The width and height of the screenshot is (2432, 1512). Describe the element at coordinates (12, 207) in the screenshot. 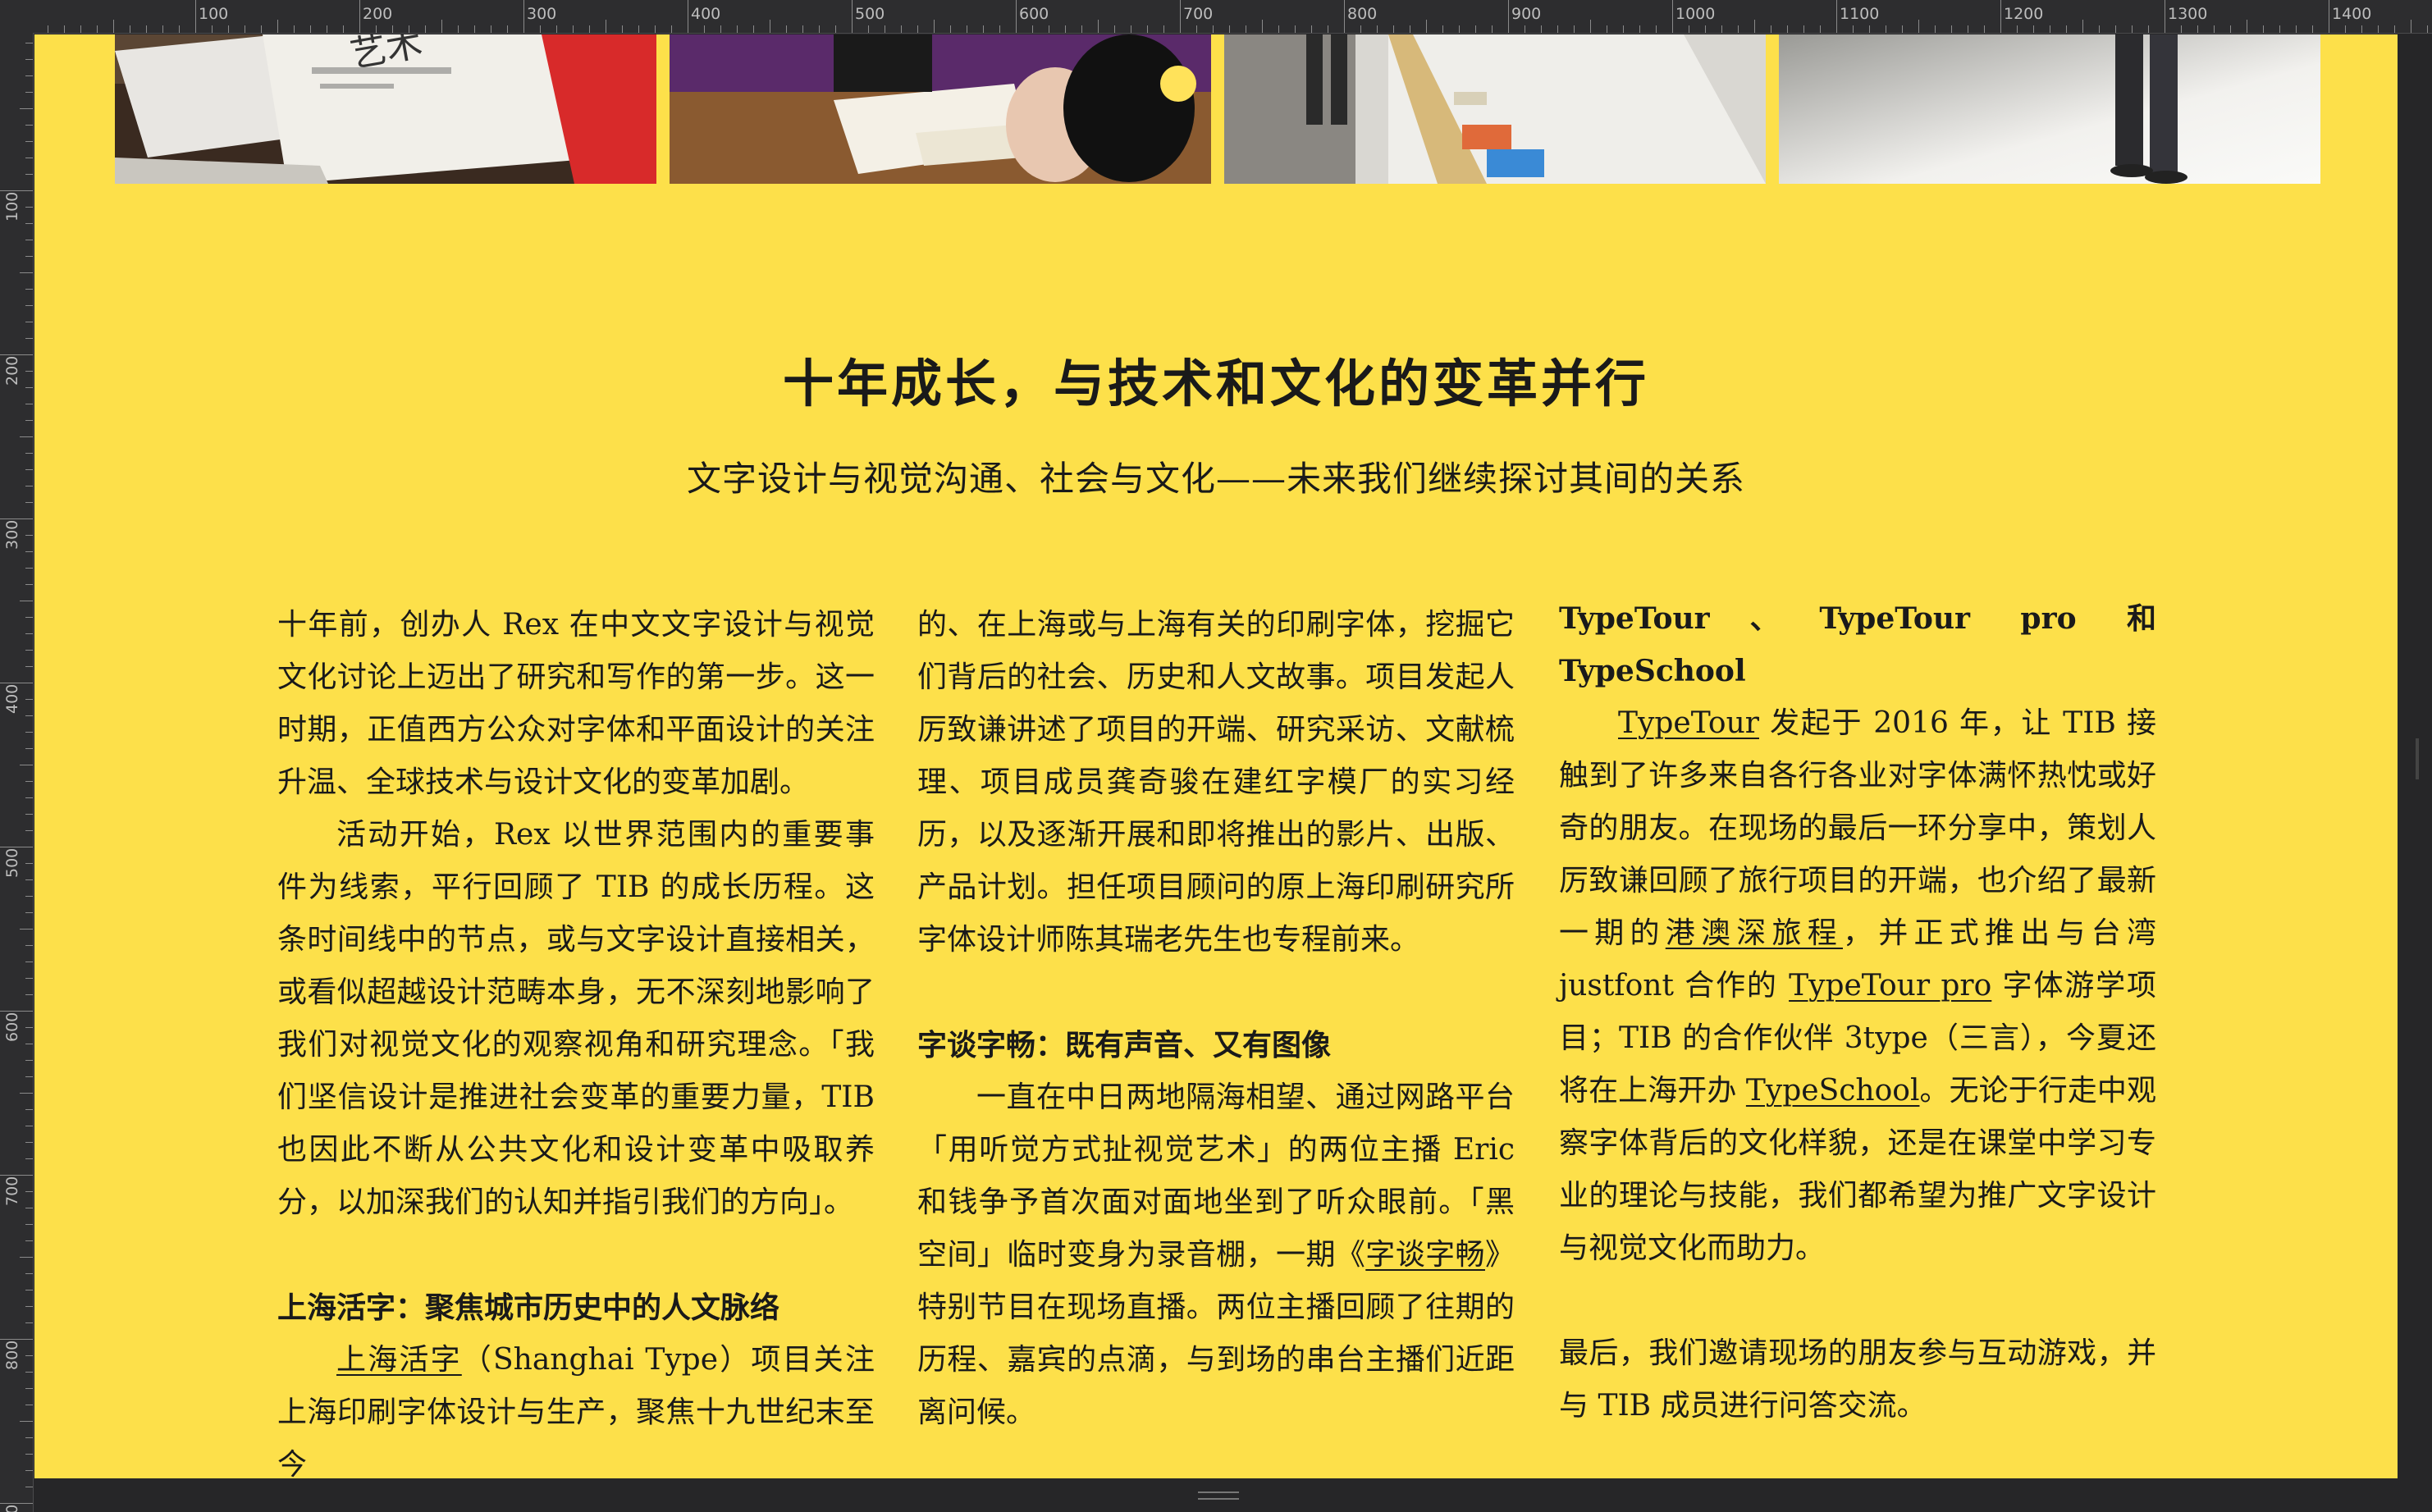

I see `ruler-label: 100` at that location.